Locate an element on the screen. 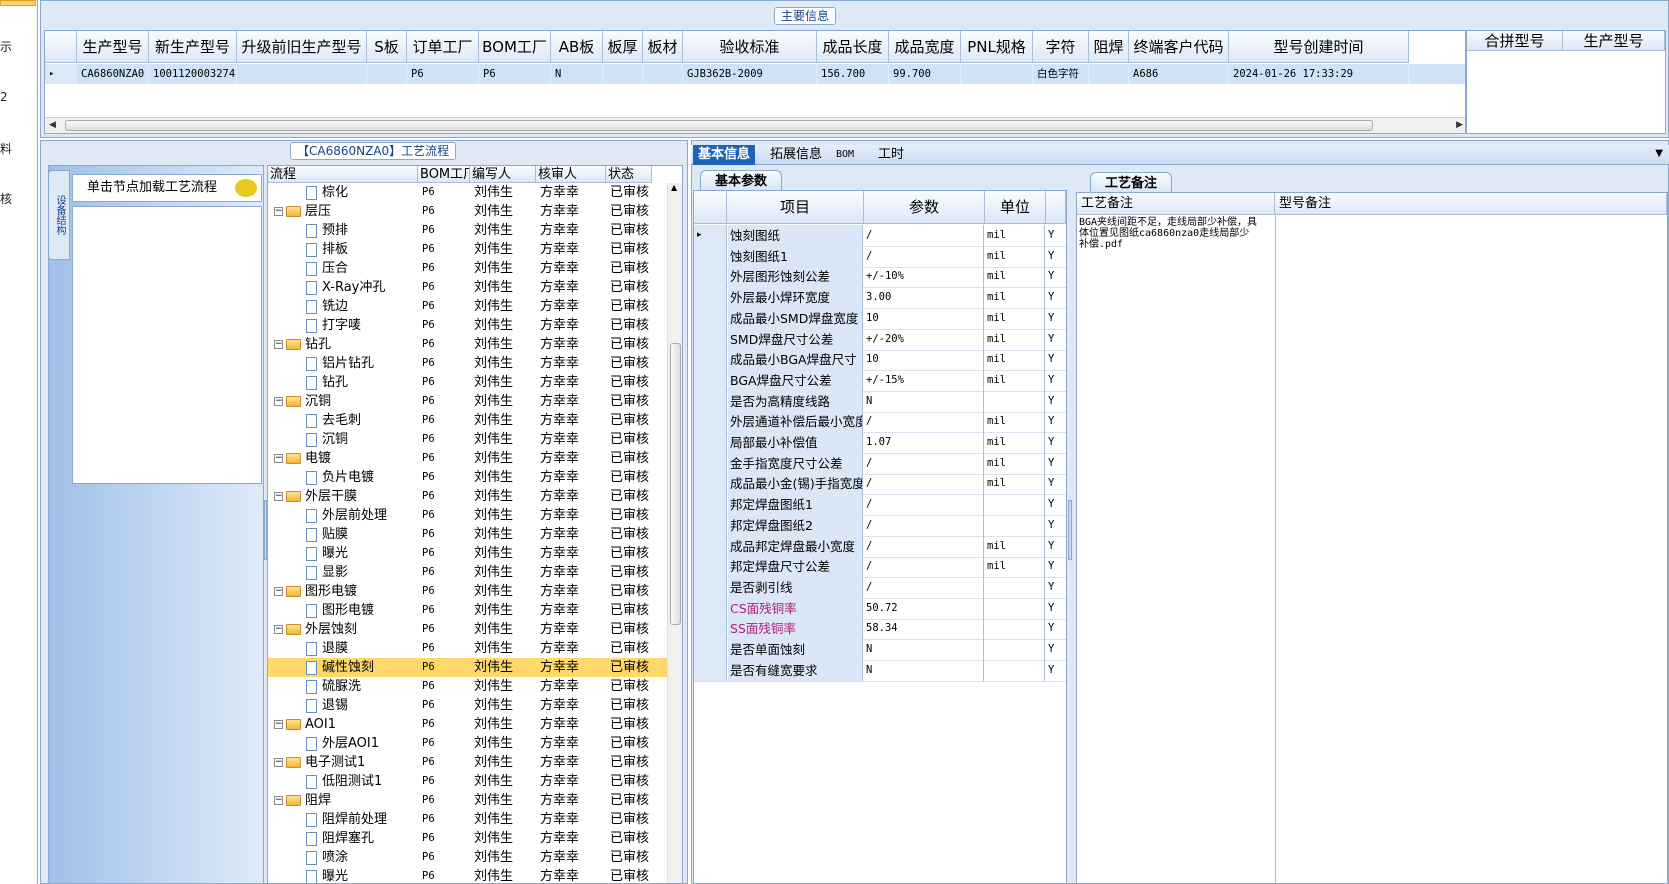 The width and height of the screenshot is (1669, 884). tree-row: − AOI1 P6 刘伟生 方幸幸 已审核 is located at coordinates (468, 724).